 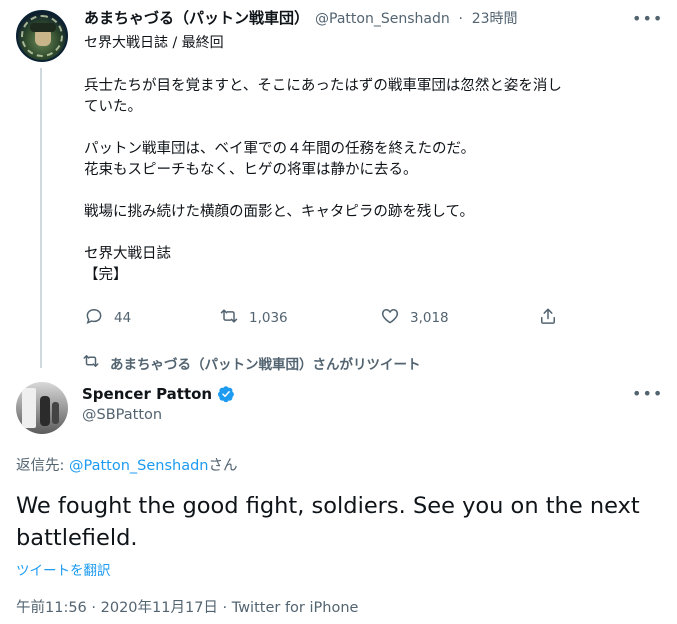 I want to click on like-button: 3,018, so click(x=414, y=318).